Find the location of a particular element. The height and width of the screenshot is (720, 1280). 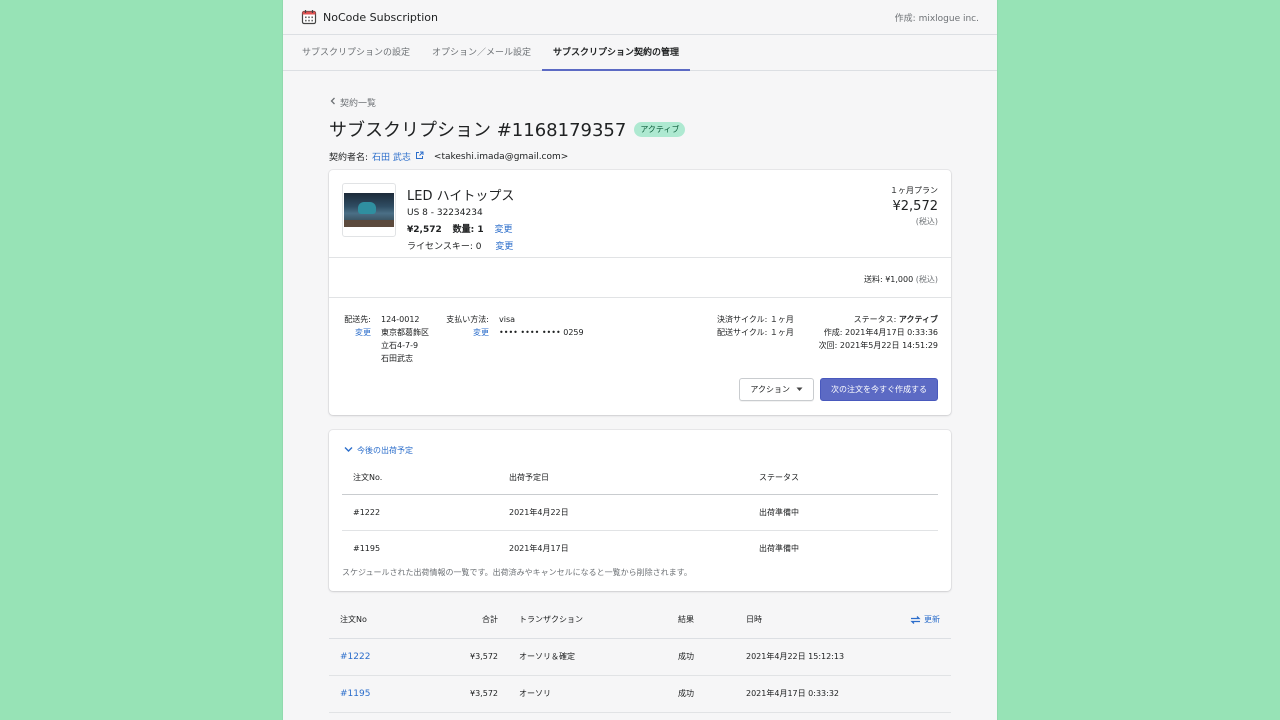

payment-label: 支払い方法: is located at coordinates (467, 319).